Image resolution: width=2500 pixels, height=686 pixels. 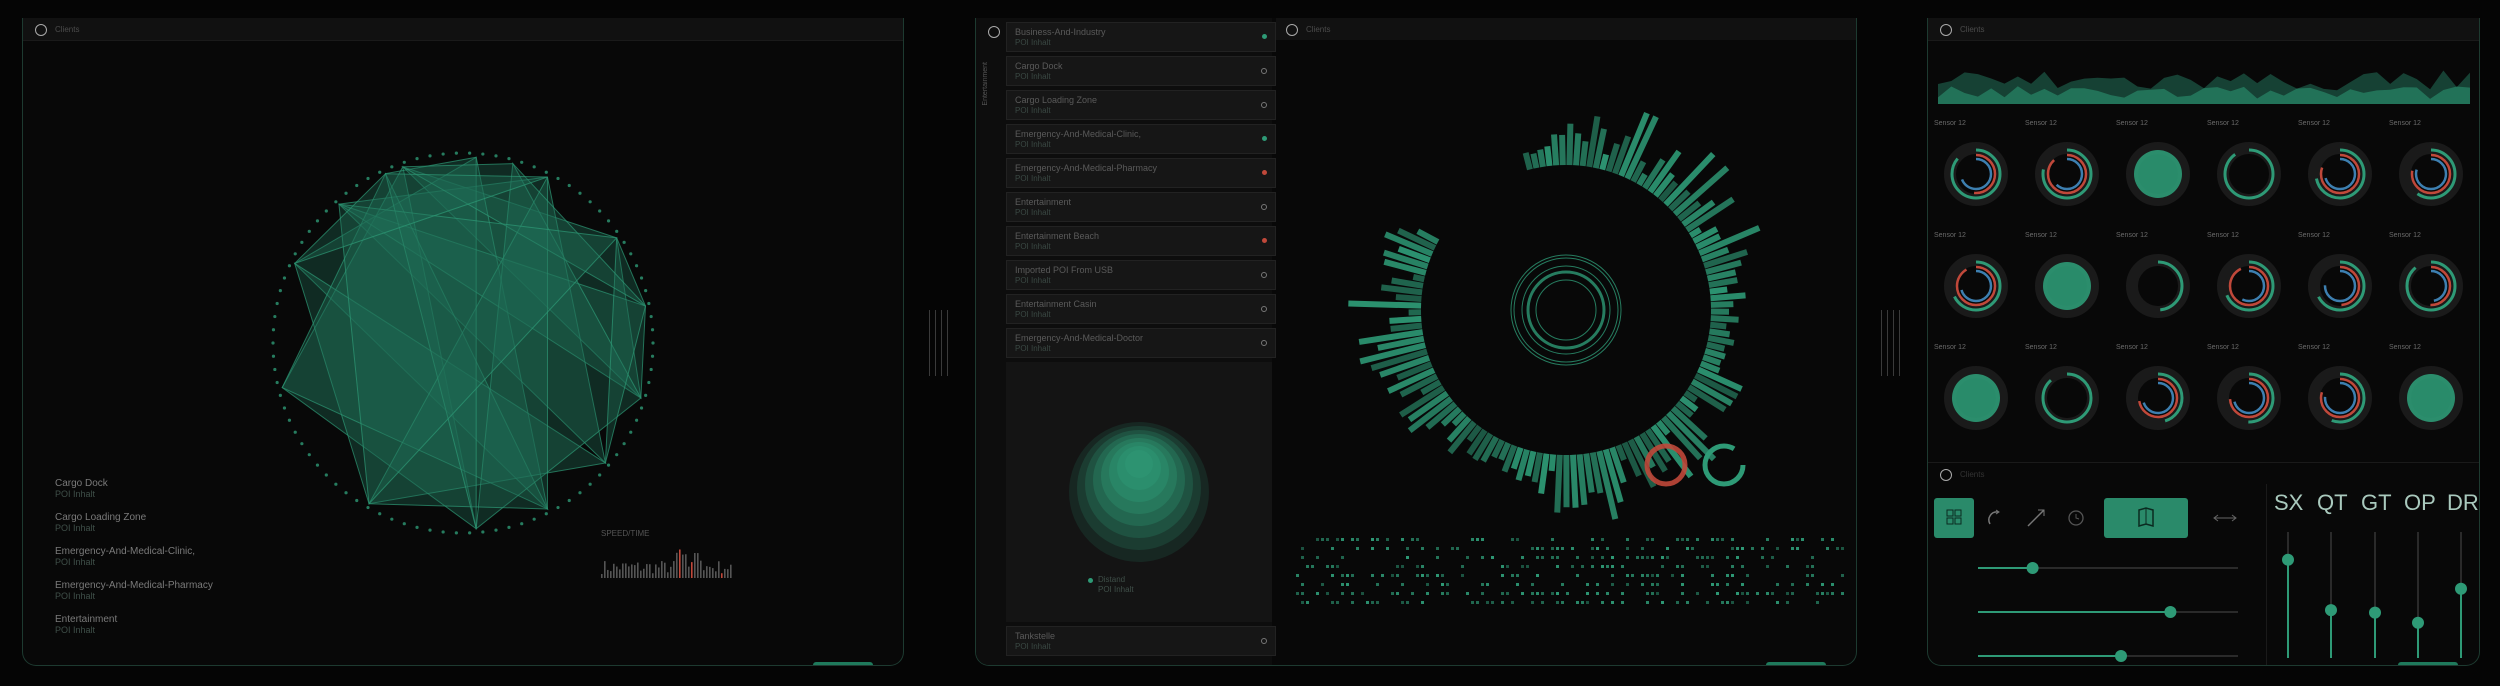 What do you see at coordinates (1141, 105) in the screenshot?
I see `list-item: Cargo Loading Zone POI Inhalt` at bounding box center [1141, 105].